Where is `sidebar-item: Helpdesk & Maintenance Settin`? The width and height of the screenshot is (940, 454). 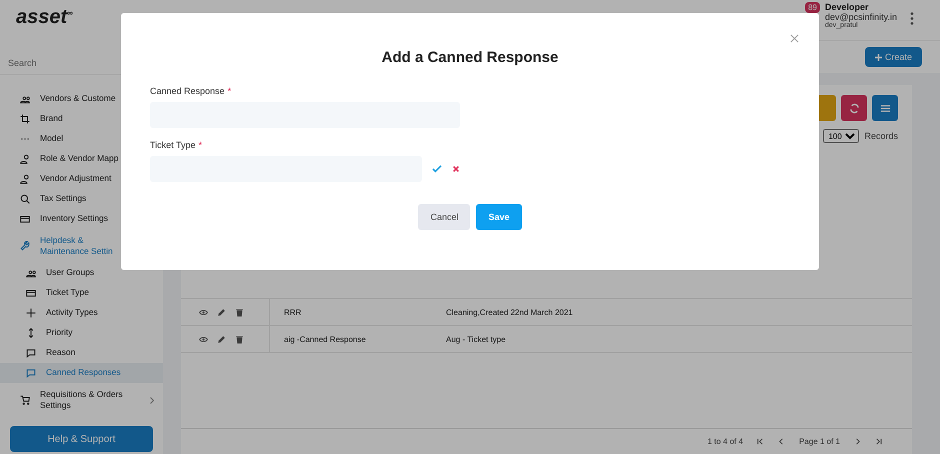
sidebar-item: Helpdesk & Maintenance Settin is located at coordinates (81, 246).